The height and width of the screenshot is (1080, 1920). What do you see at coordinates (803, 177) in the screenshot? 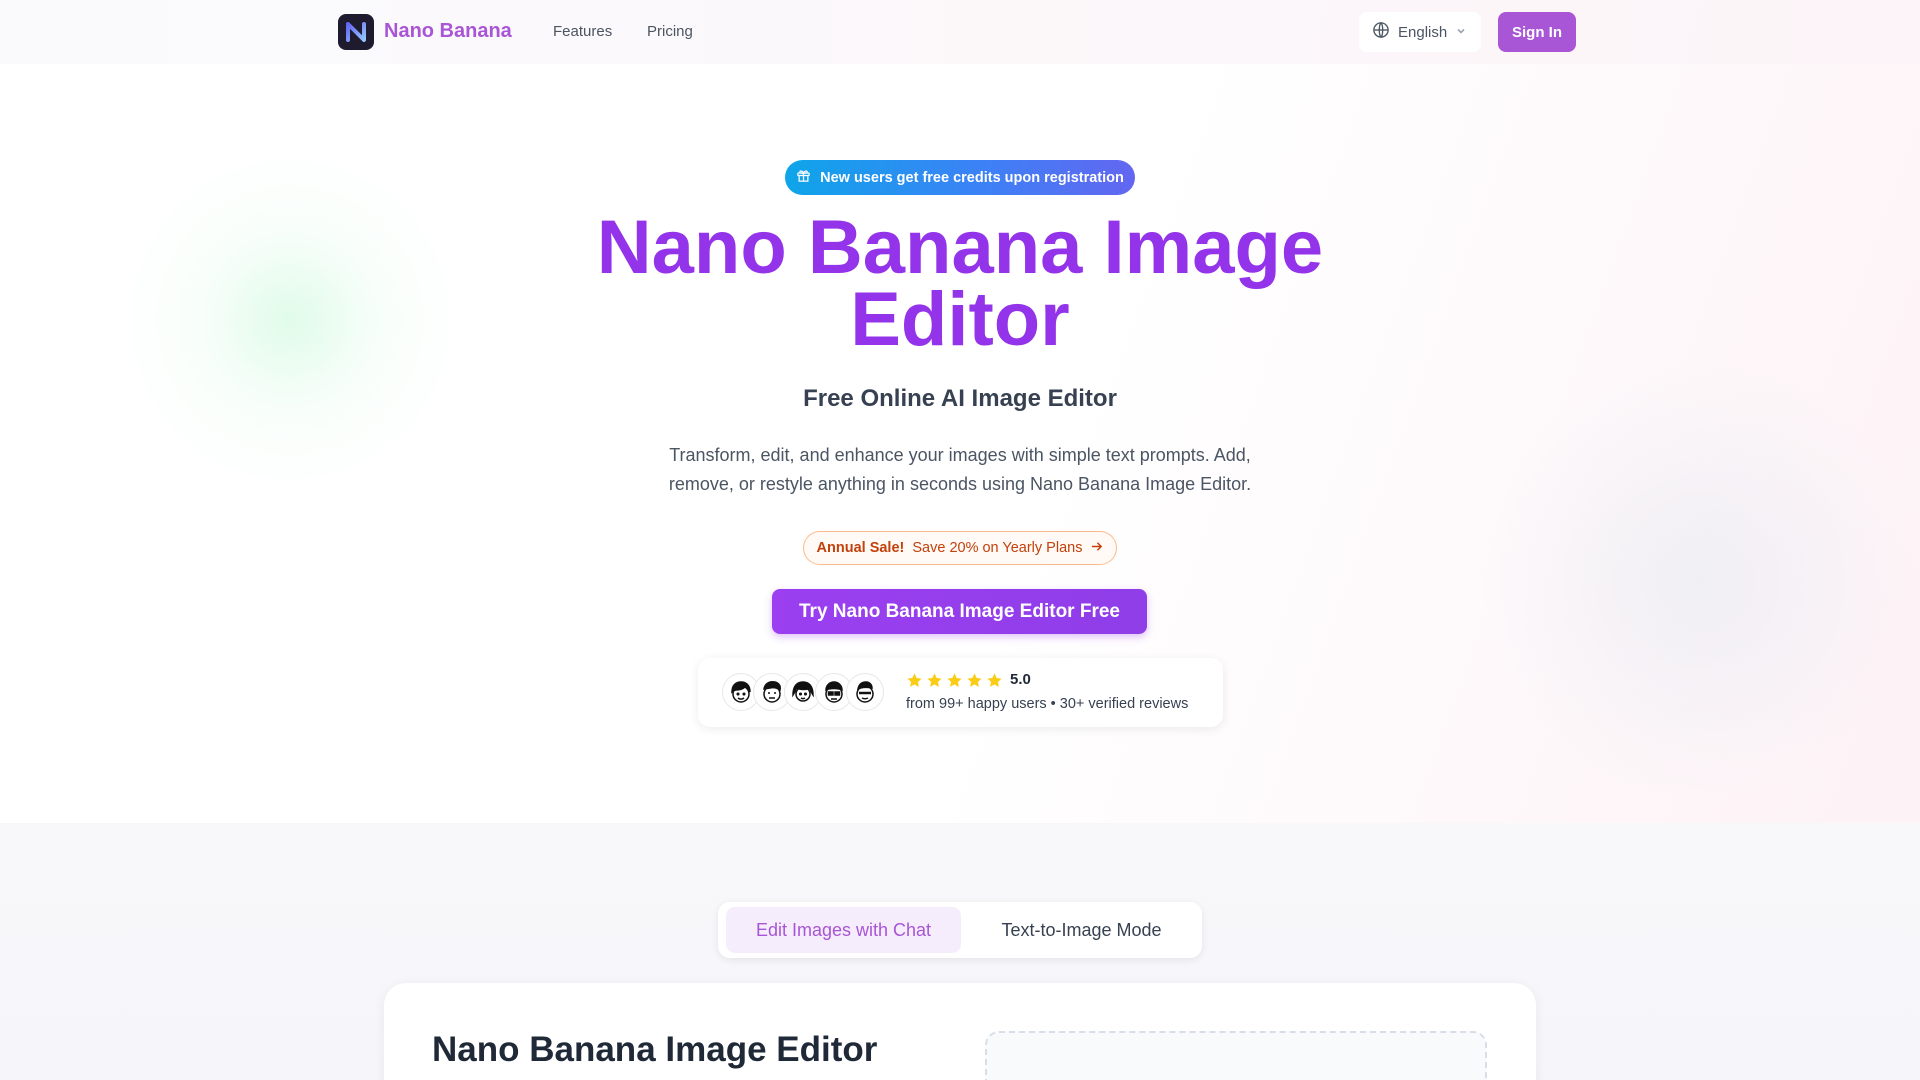
I see `gift-icon` at bounding box center [803, 177].